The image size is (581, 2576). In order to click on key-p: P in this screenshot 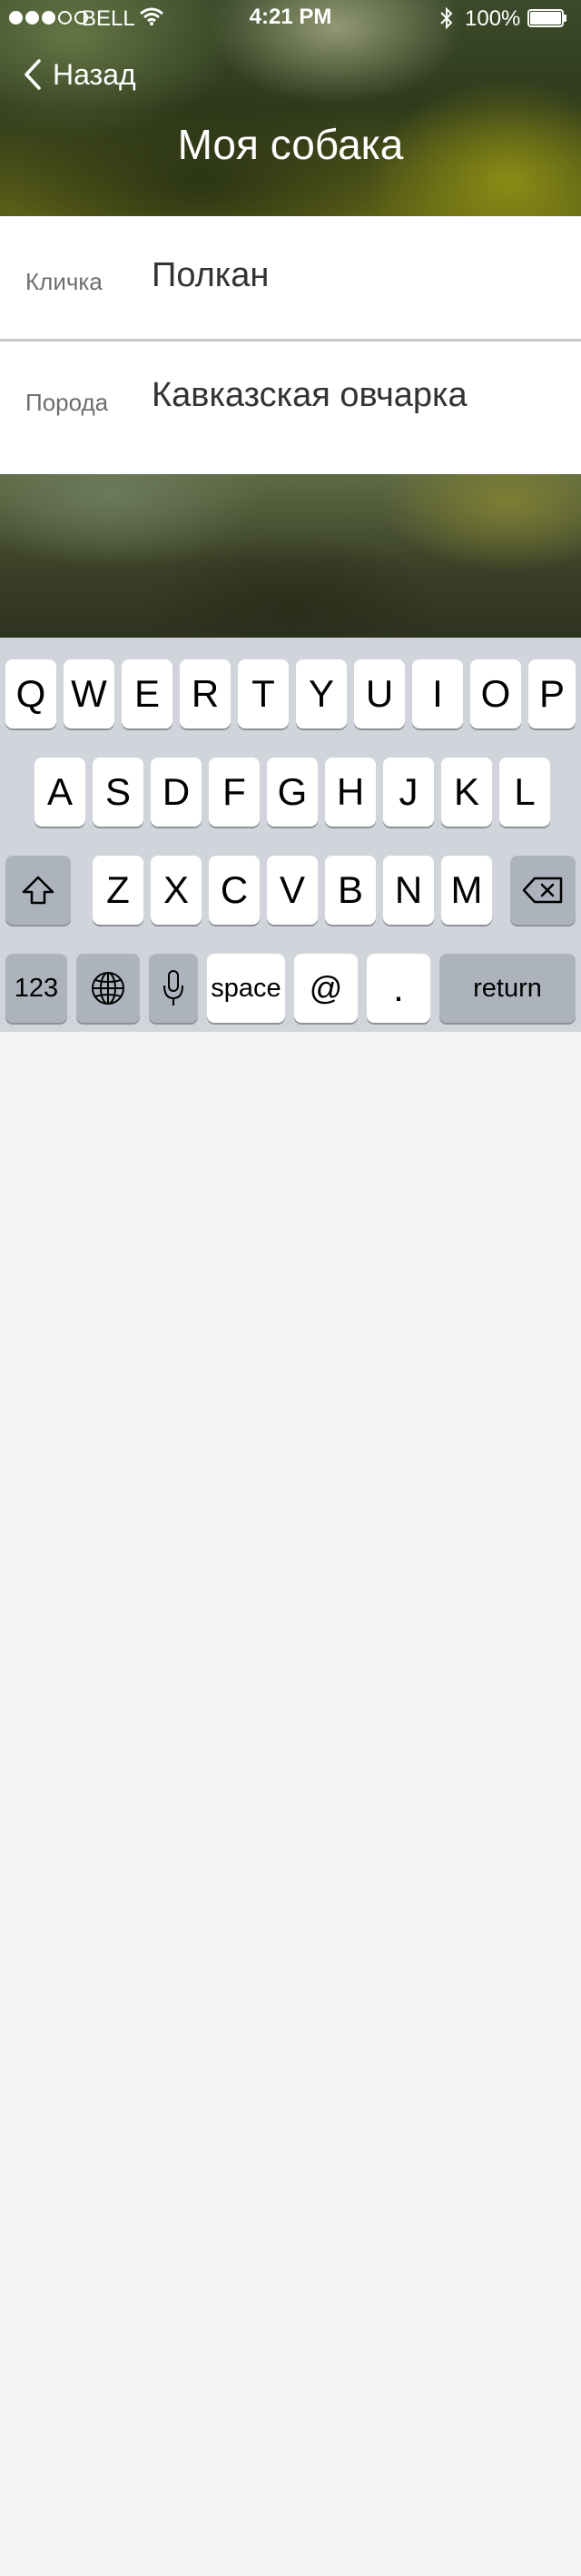, I will do `click(552, 693)`.